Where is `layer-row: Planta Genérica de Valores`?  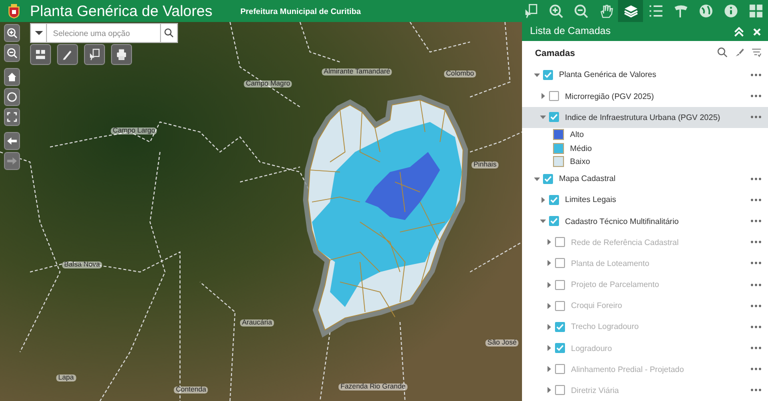 layer-row: Planta Genérica de Valores is located at coordinates (645, 75).